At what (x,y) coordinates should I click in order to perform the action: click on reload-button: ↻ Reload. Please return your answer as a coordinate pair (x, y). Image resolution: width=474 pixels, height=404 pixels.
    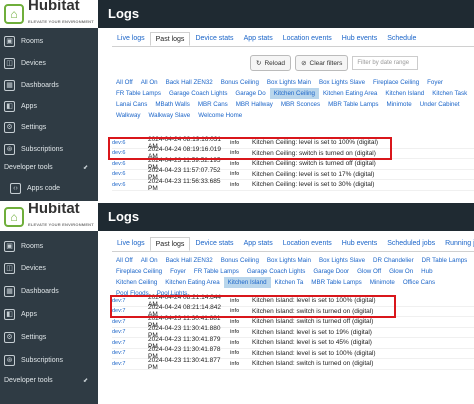
    Looking at the image, I should click on (271, 63).